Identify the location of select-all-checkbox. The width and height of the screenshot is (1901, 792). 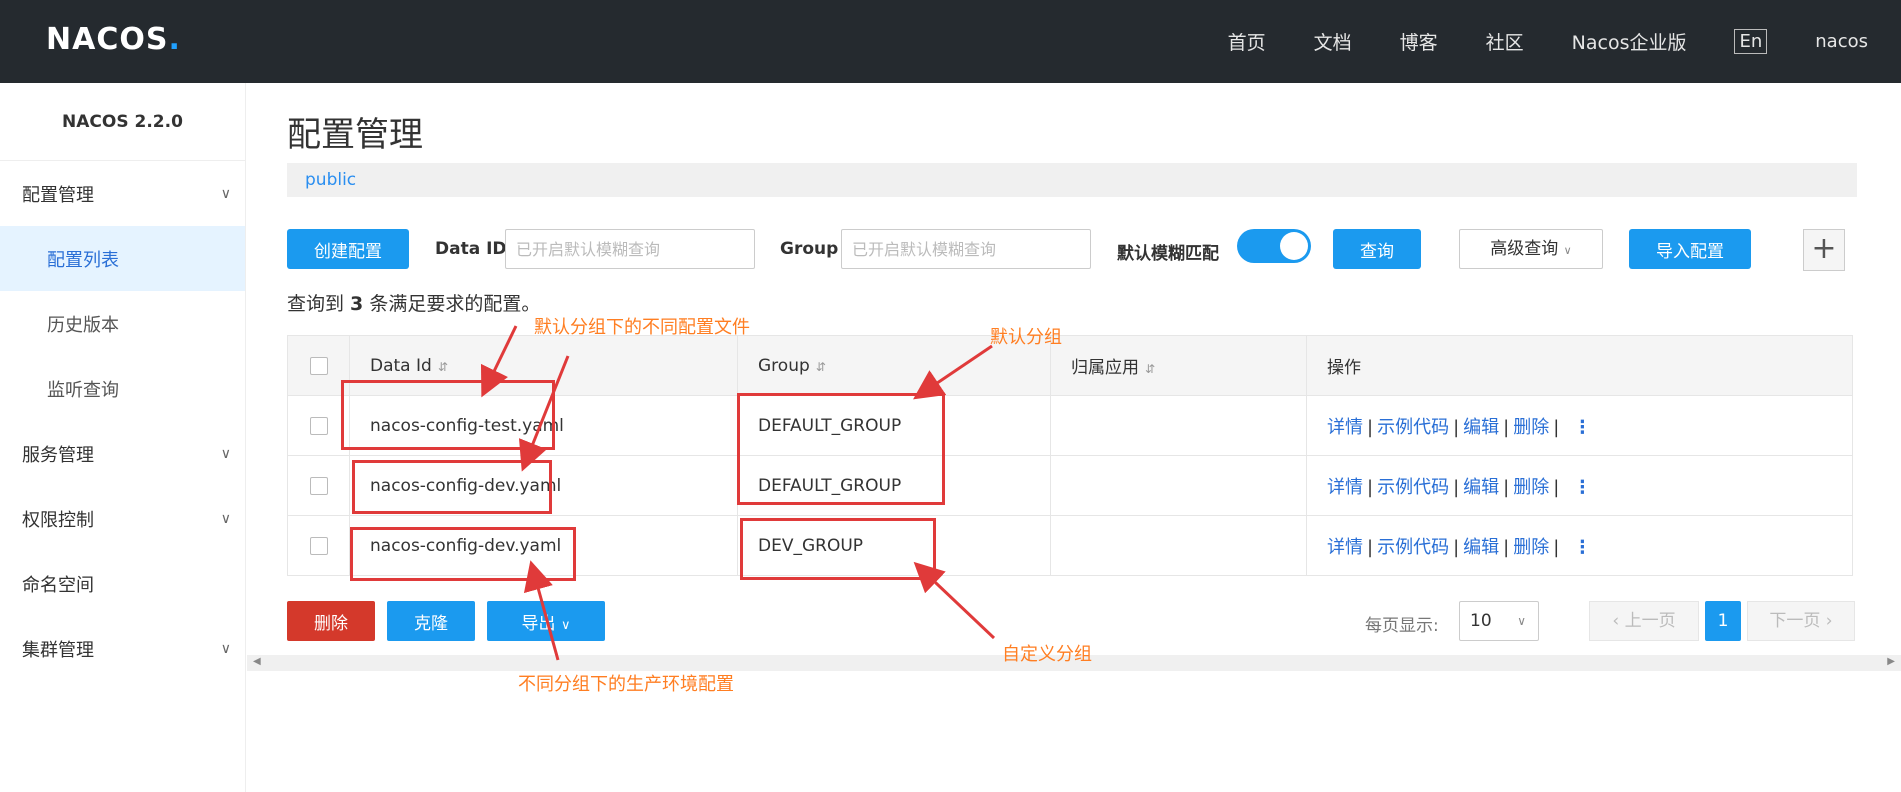
(318, 365).